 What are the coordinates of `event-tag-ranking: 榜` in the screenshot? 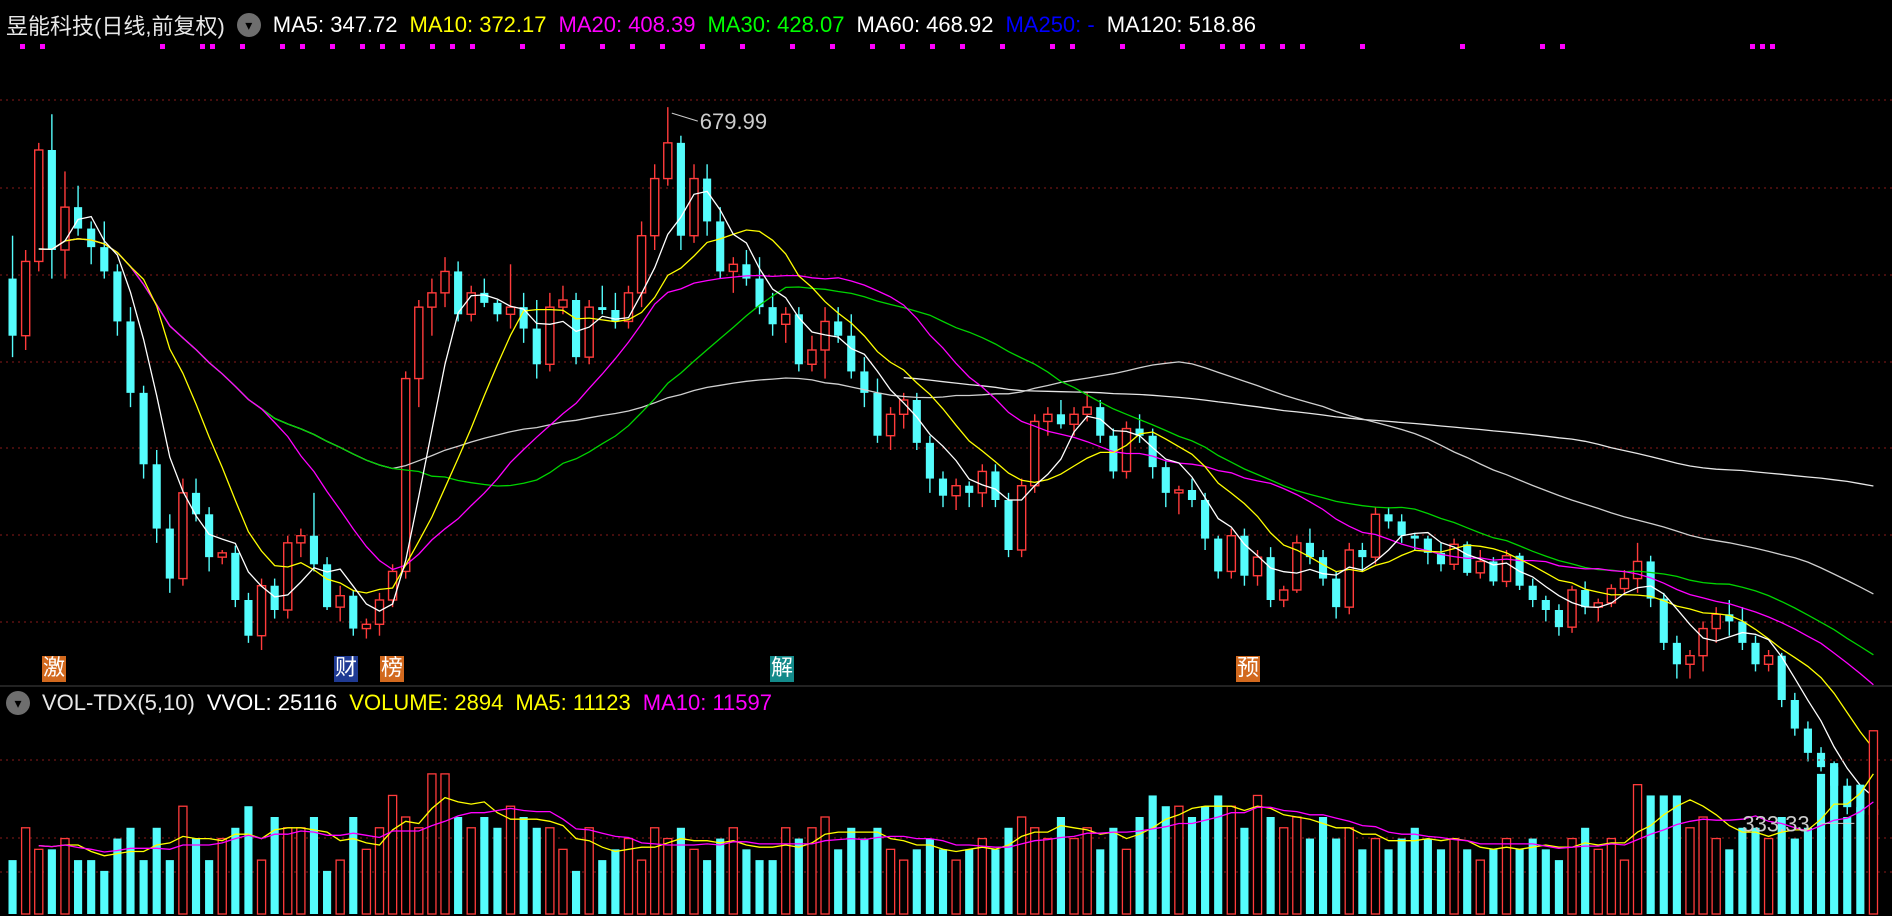 It's located at (392, 669).